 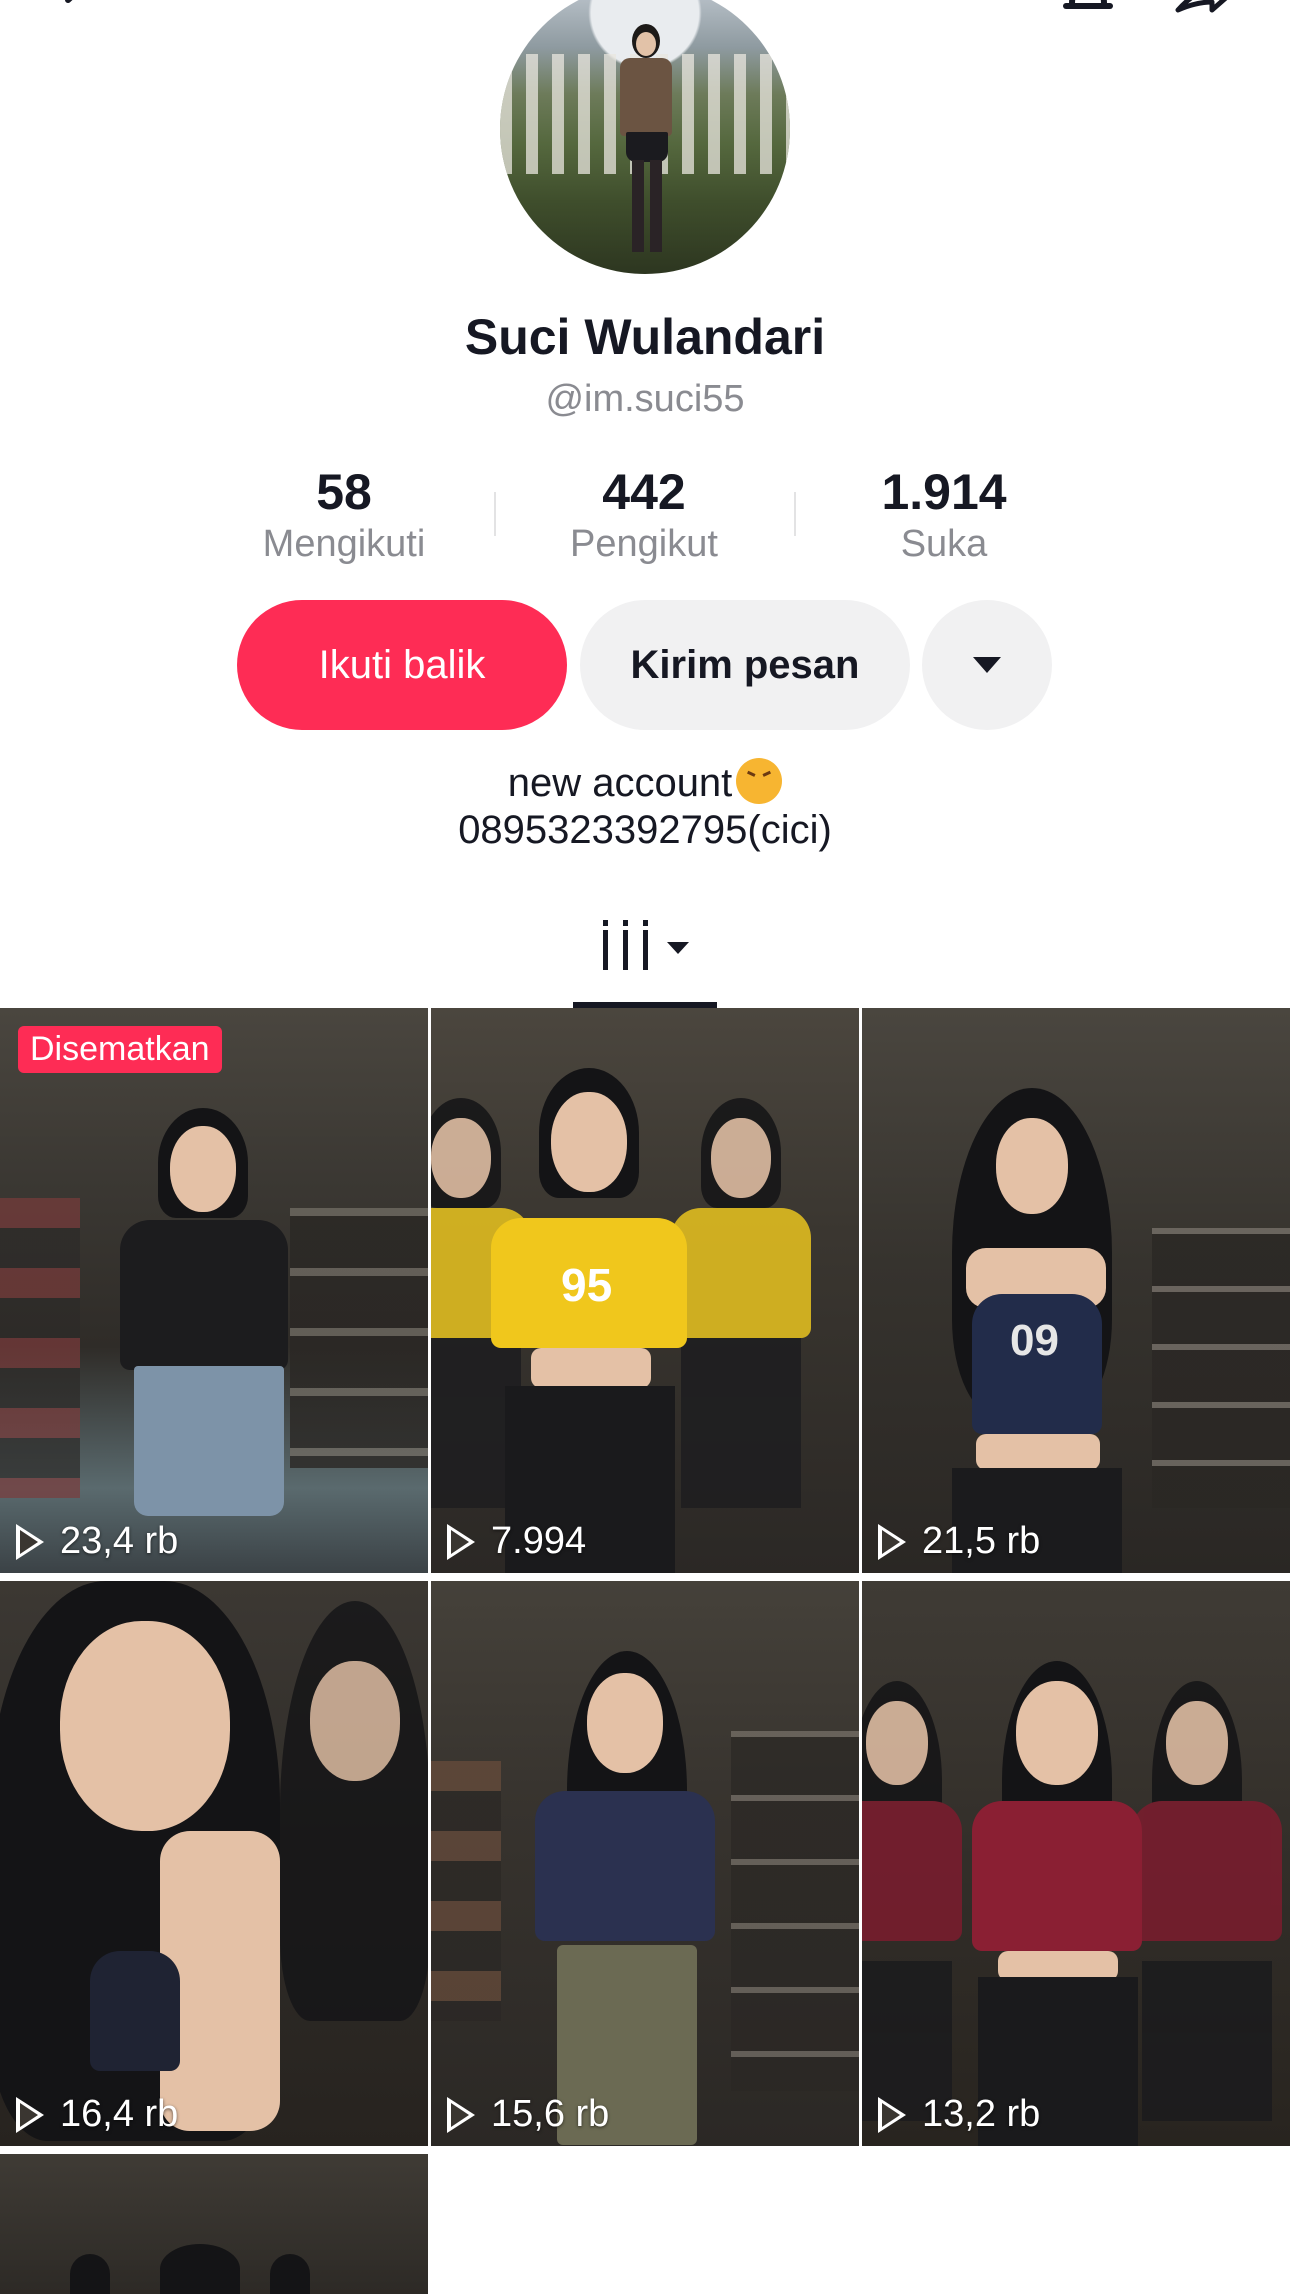 What do you see at coordinates (344, 544) in the screenshot?
I see `stat-following-label: Mengikuti` at bounding box center [344, 544].